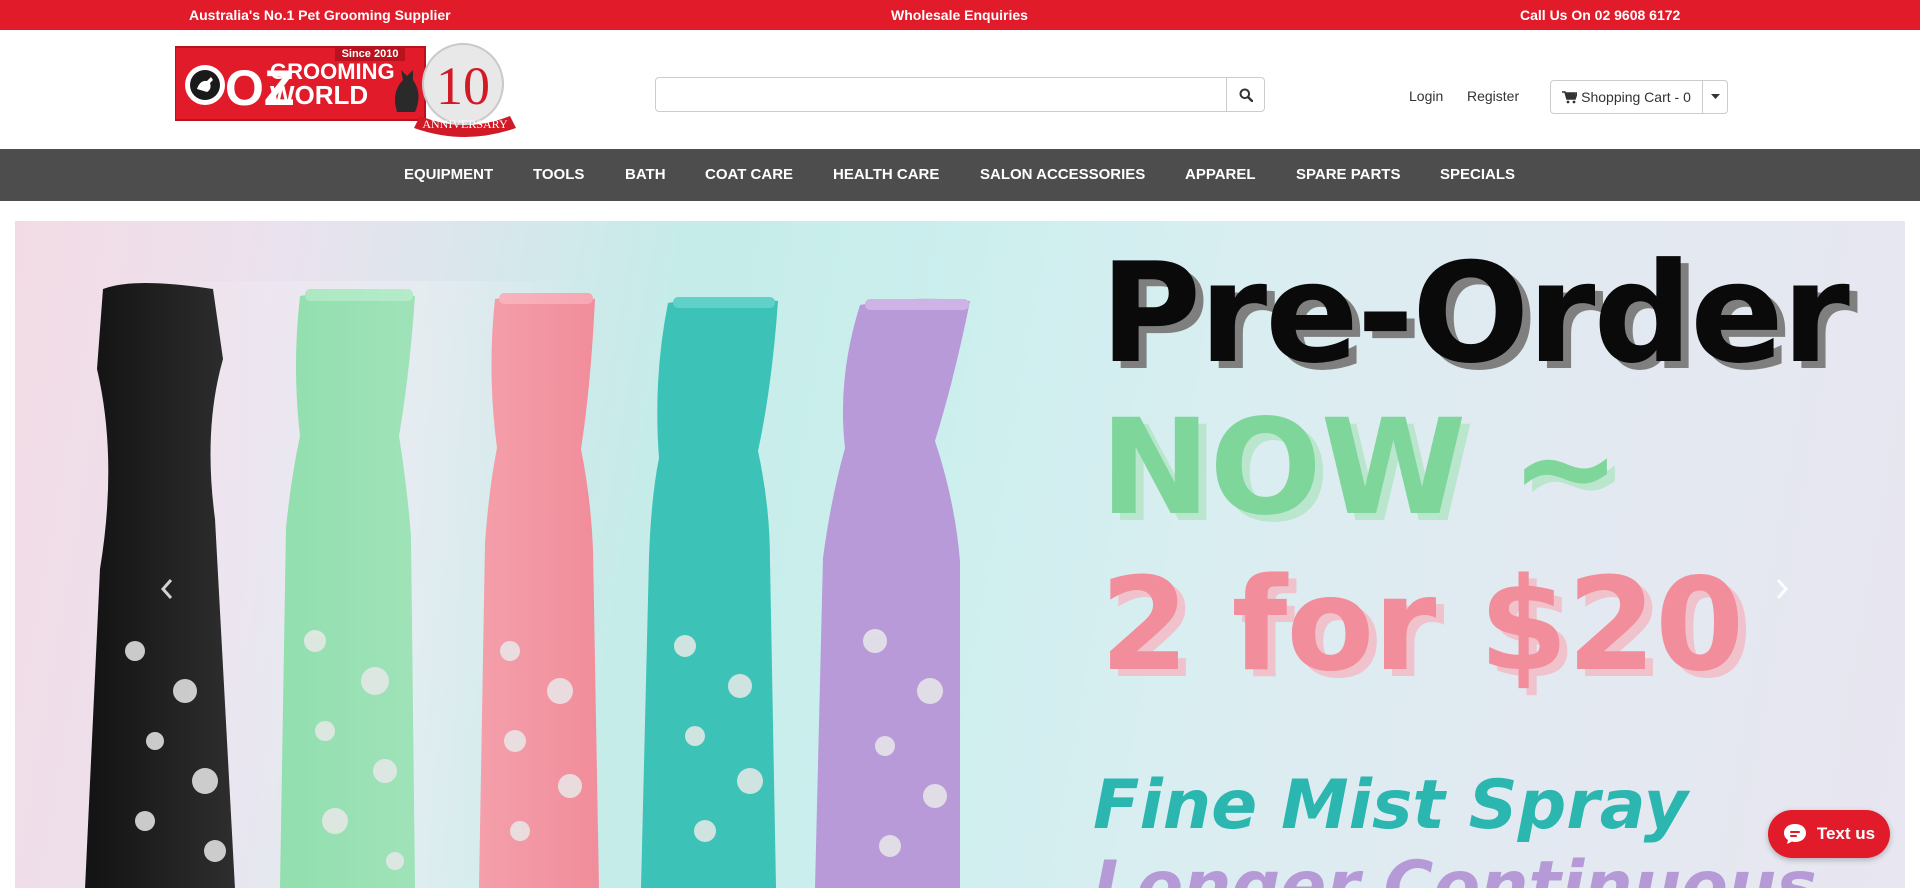  I want to click on promo-feature-text-2: Longer Continuous, so click(1455, 867).